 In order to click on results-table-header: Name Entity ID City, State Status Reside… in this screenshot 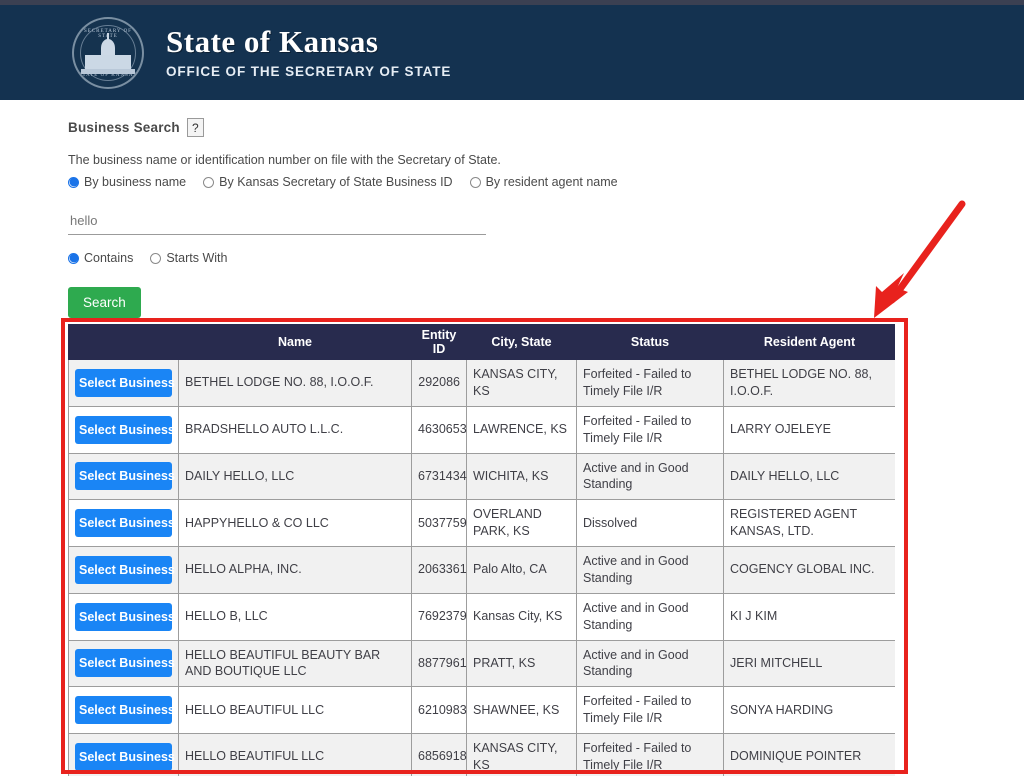, I will do `click(481, 342)`.